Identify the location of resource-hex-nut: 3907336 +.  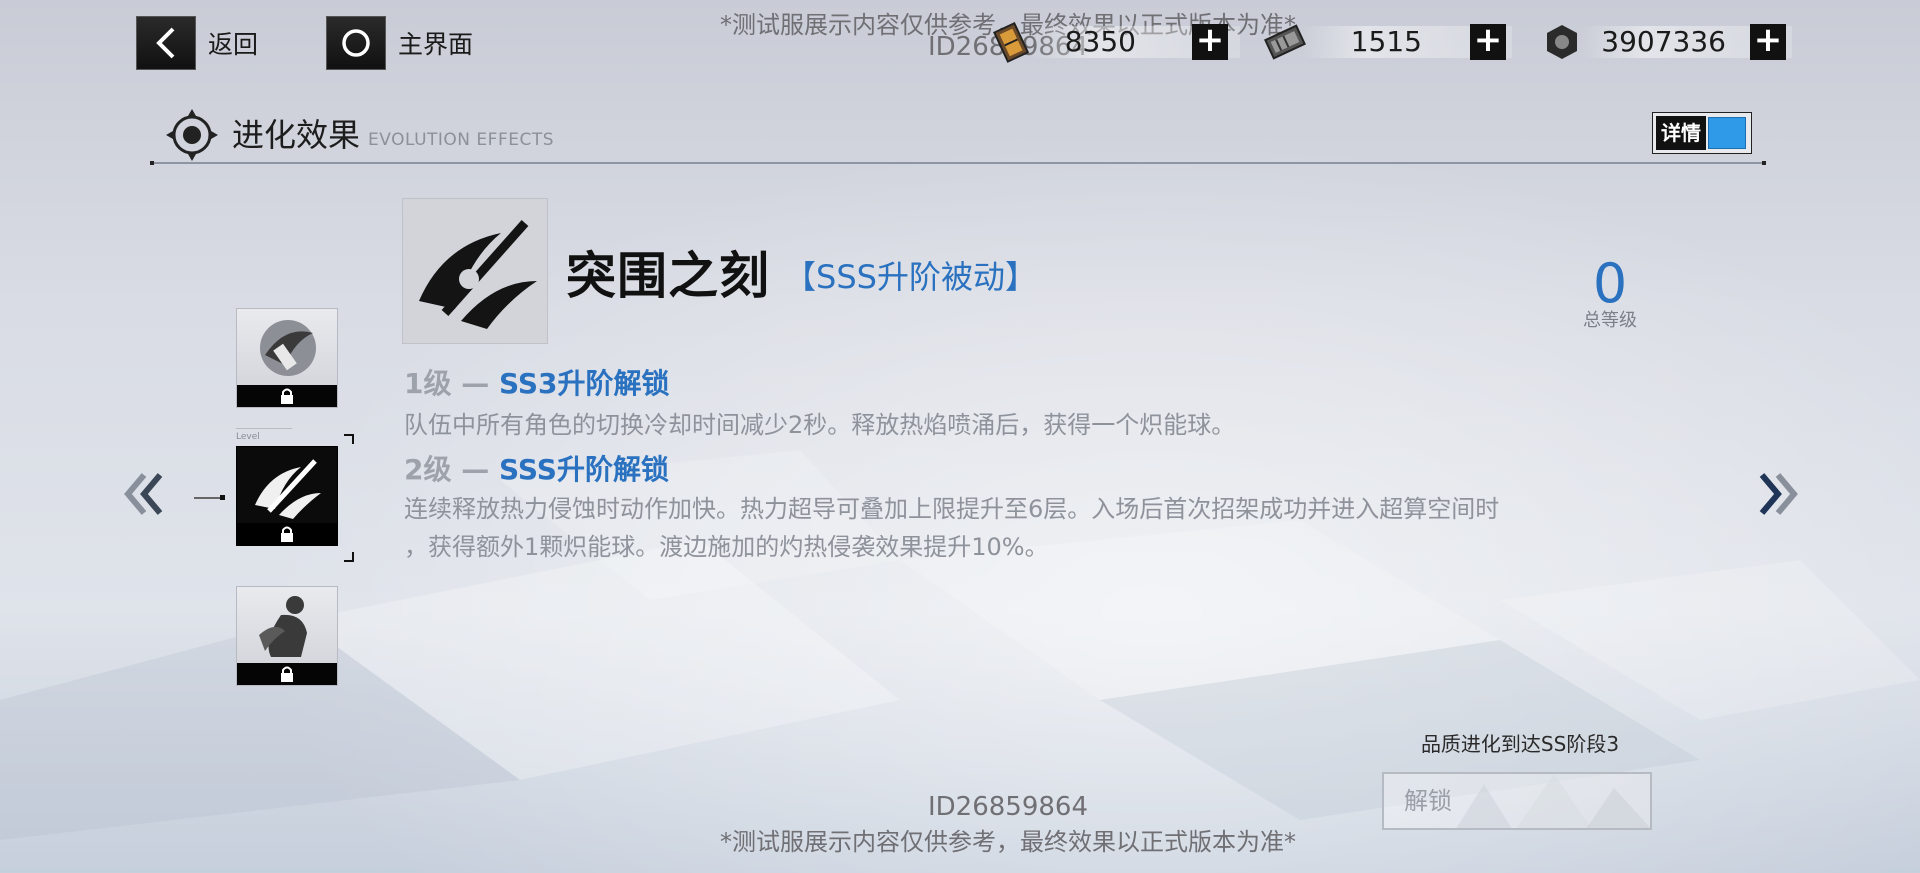
(1667, 42).